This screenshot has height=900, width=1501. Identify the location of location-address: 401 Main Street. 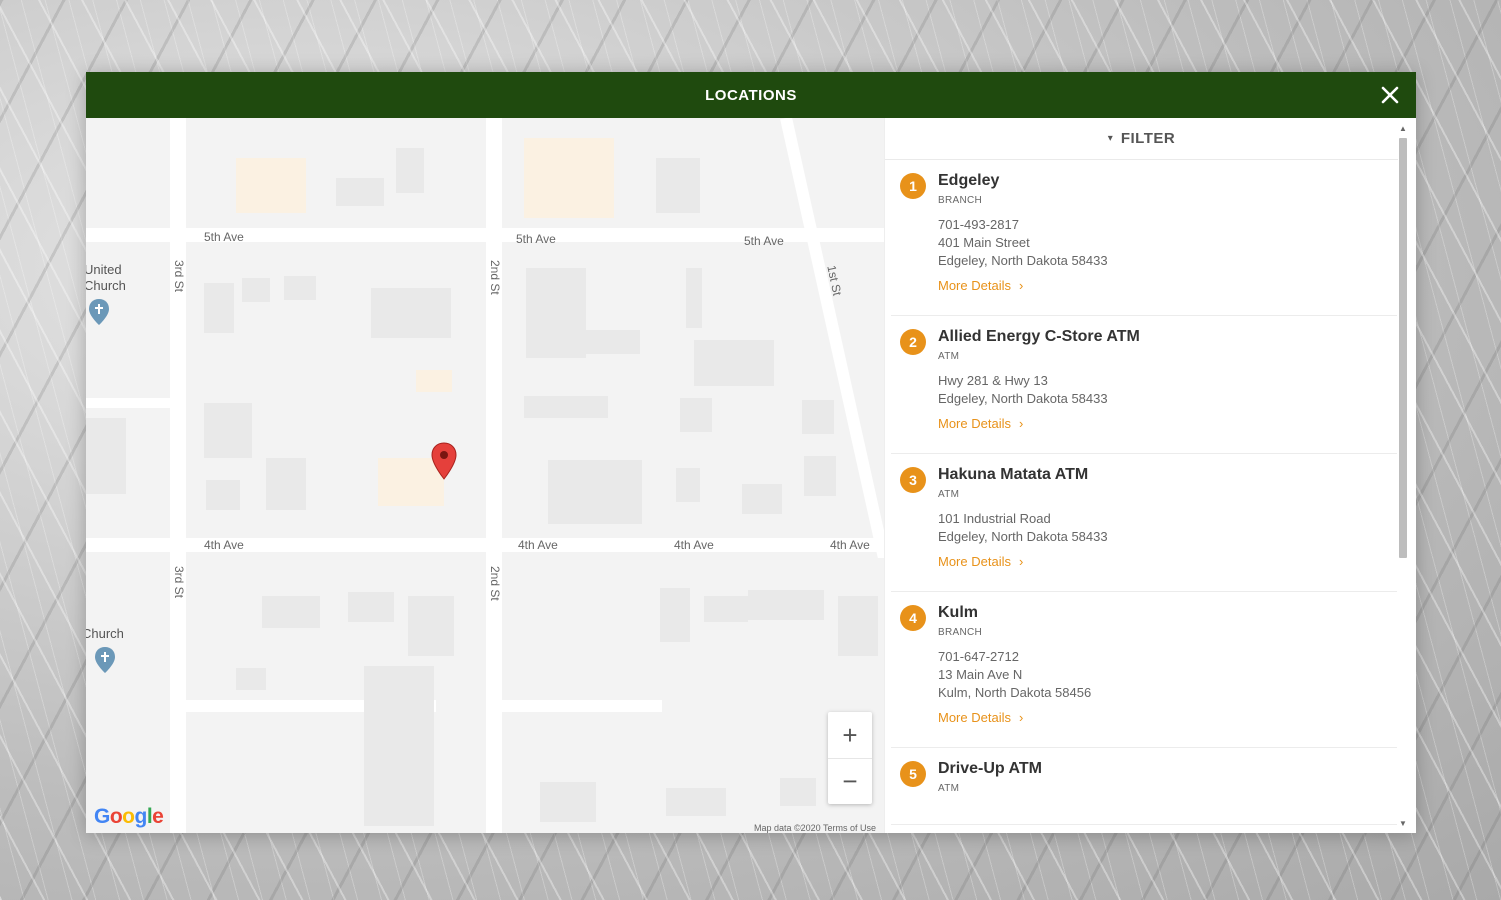
(984, 242).